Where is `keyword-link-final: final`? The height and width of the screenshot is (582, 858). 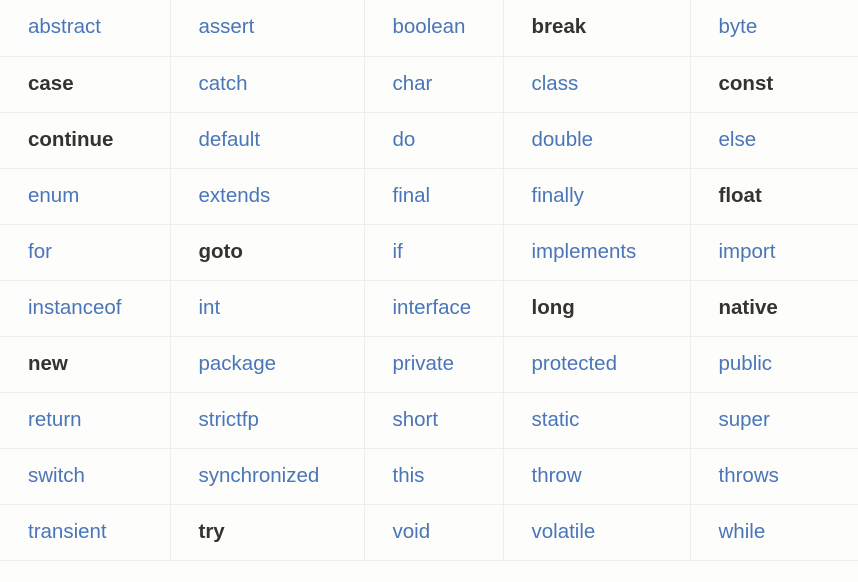 keyword-link-final: final is located at coordinates (412, 195).